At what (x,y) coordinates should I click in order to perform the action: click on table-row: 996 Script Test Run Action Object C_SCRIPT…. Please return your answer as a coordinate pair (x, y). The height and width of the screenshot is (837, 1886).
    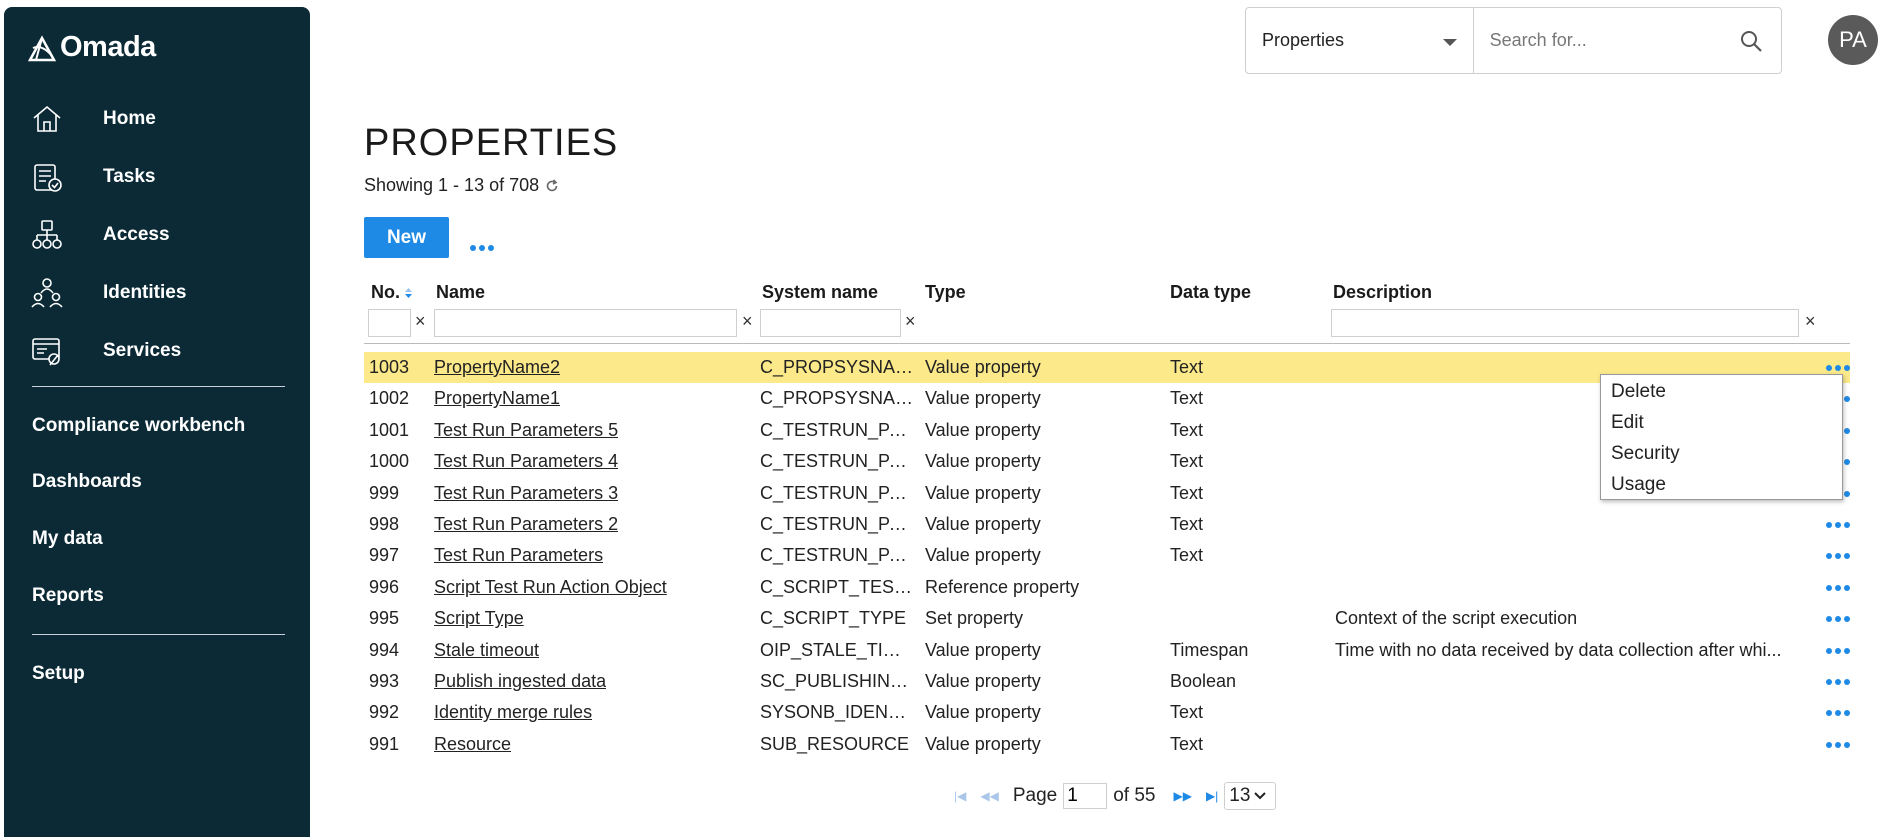
    Looking at the image, I should click on (1107, 587).